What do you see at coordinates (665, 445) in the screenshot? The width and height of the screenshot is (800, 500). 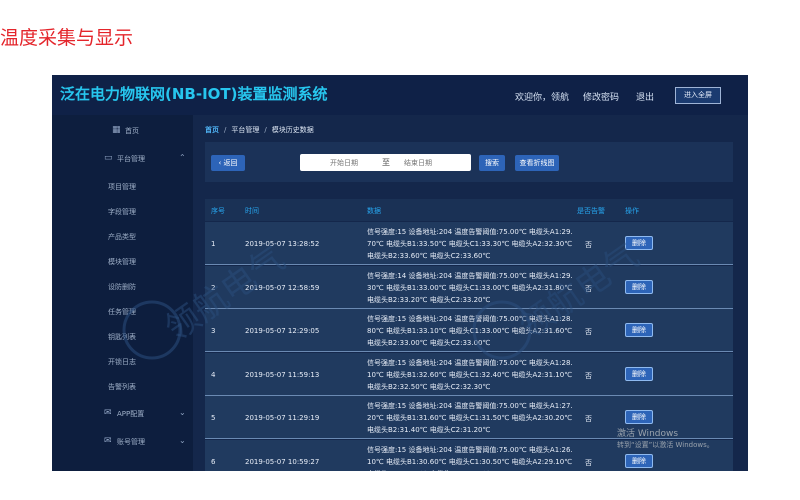 I see `windows-activation-subtitle: 转到“设置”以激活 Windows。` at bounding box center [665, 445].